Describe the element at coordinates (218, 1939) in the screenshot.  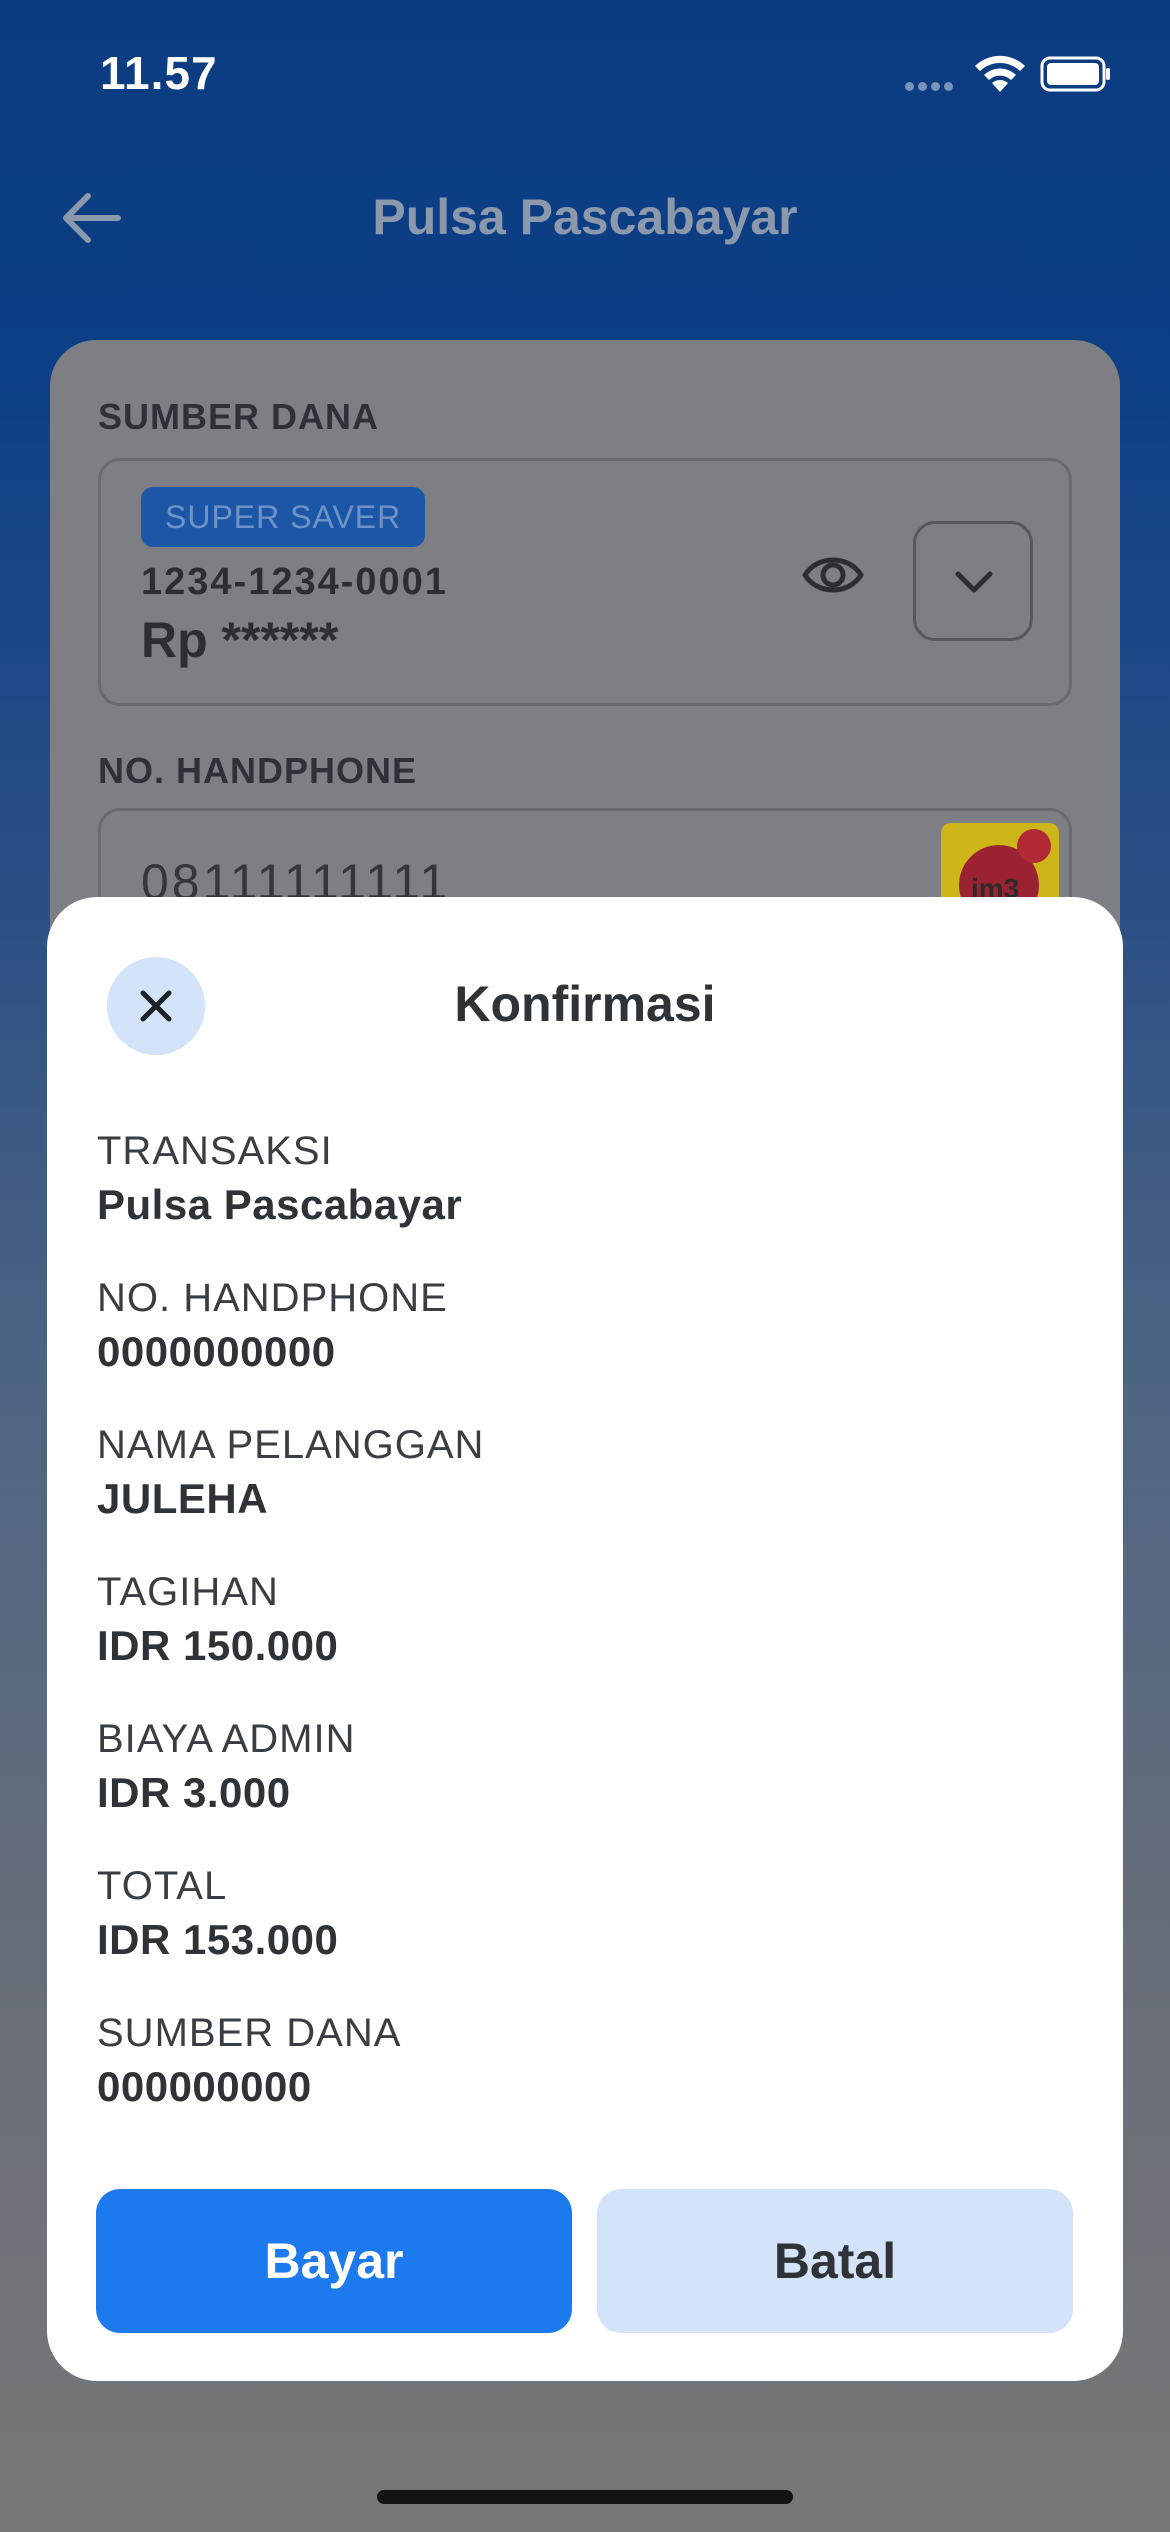
I see `detail-value: IDR 153.000` at that location.